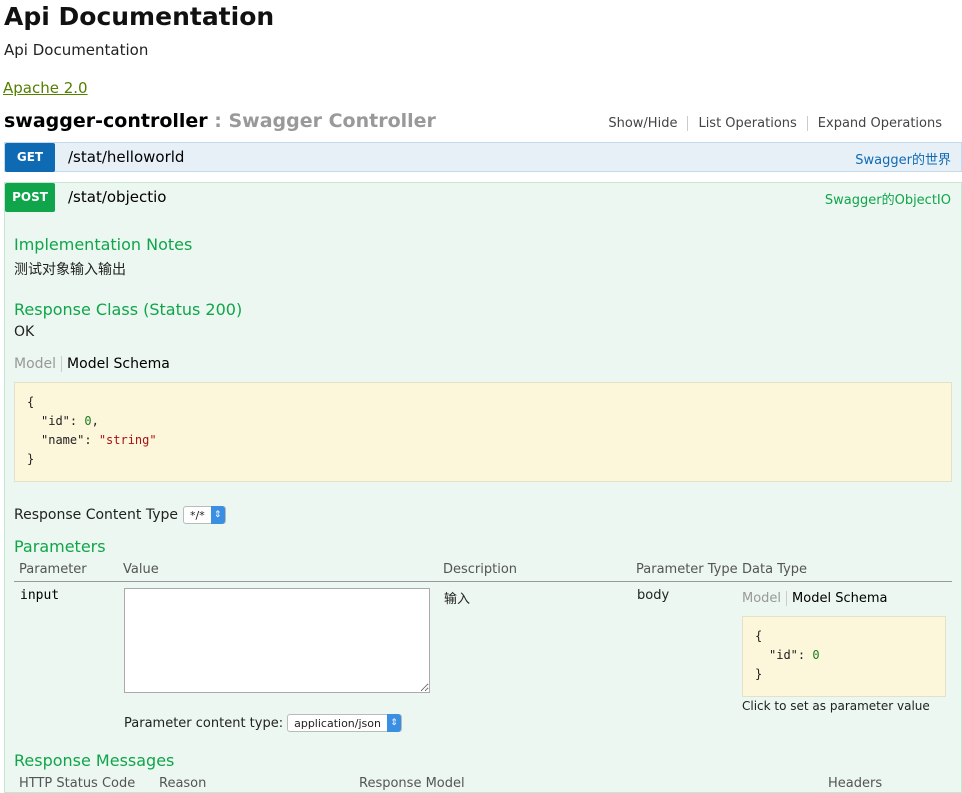 This screenshot has width=962, height=793. What do you see at coordinates (106, 121) in the screenshot?
I see `resource-name: swagger-controller` at bounding box center [106, 121].